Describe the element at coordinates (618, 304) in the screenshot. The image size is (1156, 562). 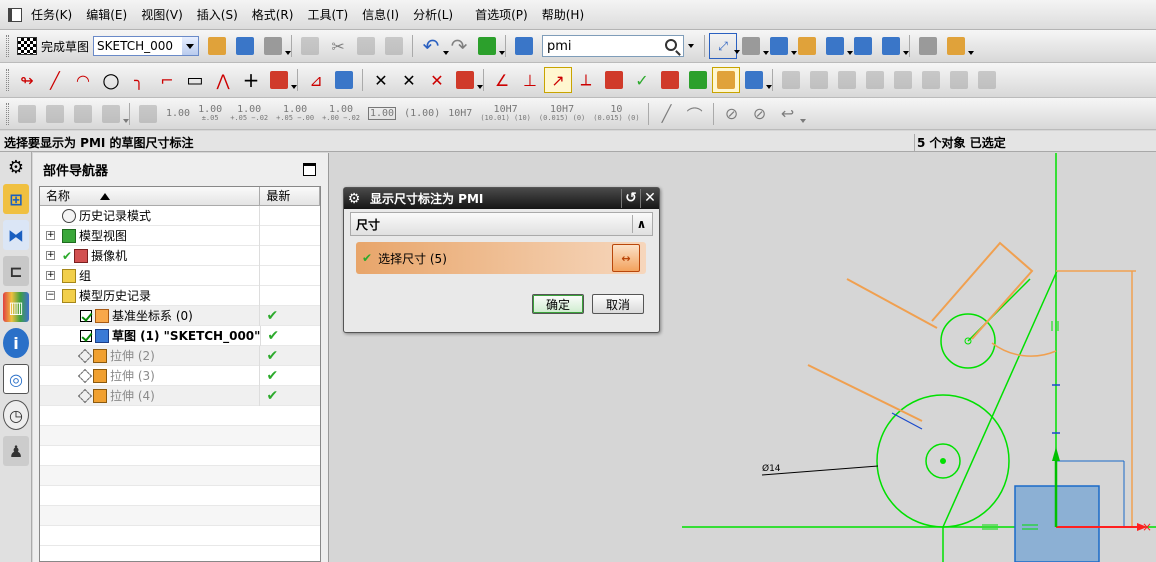
I see `cancel-button: 取消` at that location.